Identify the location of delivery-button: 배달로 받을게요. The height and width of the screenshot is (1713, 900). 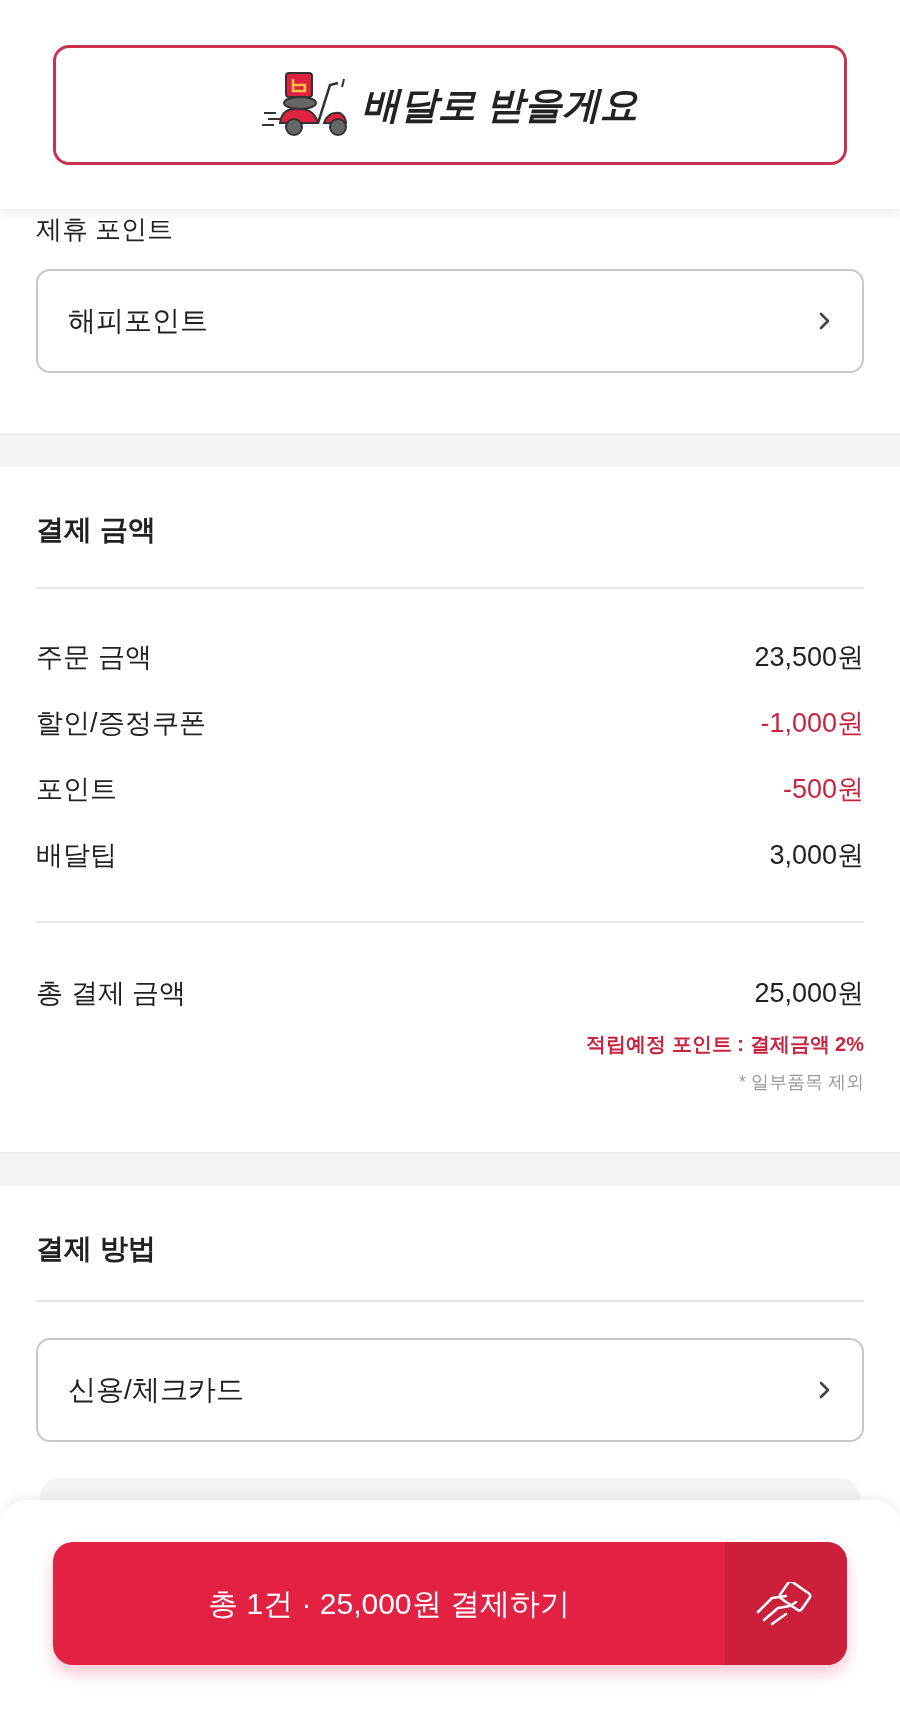
(450, 105).